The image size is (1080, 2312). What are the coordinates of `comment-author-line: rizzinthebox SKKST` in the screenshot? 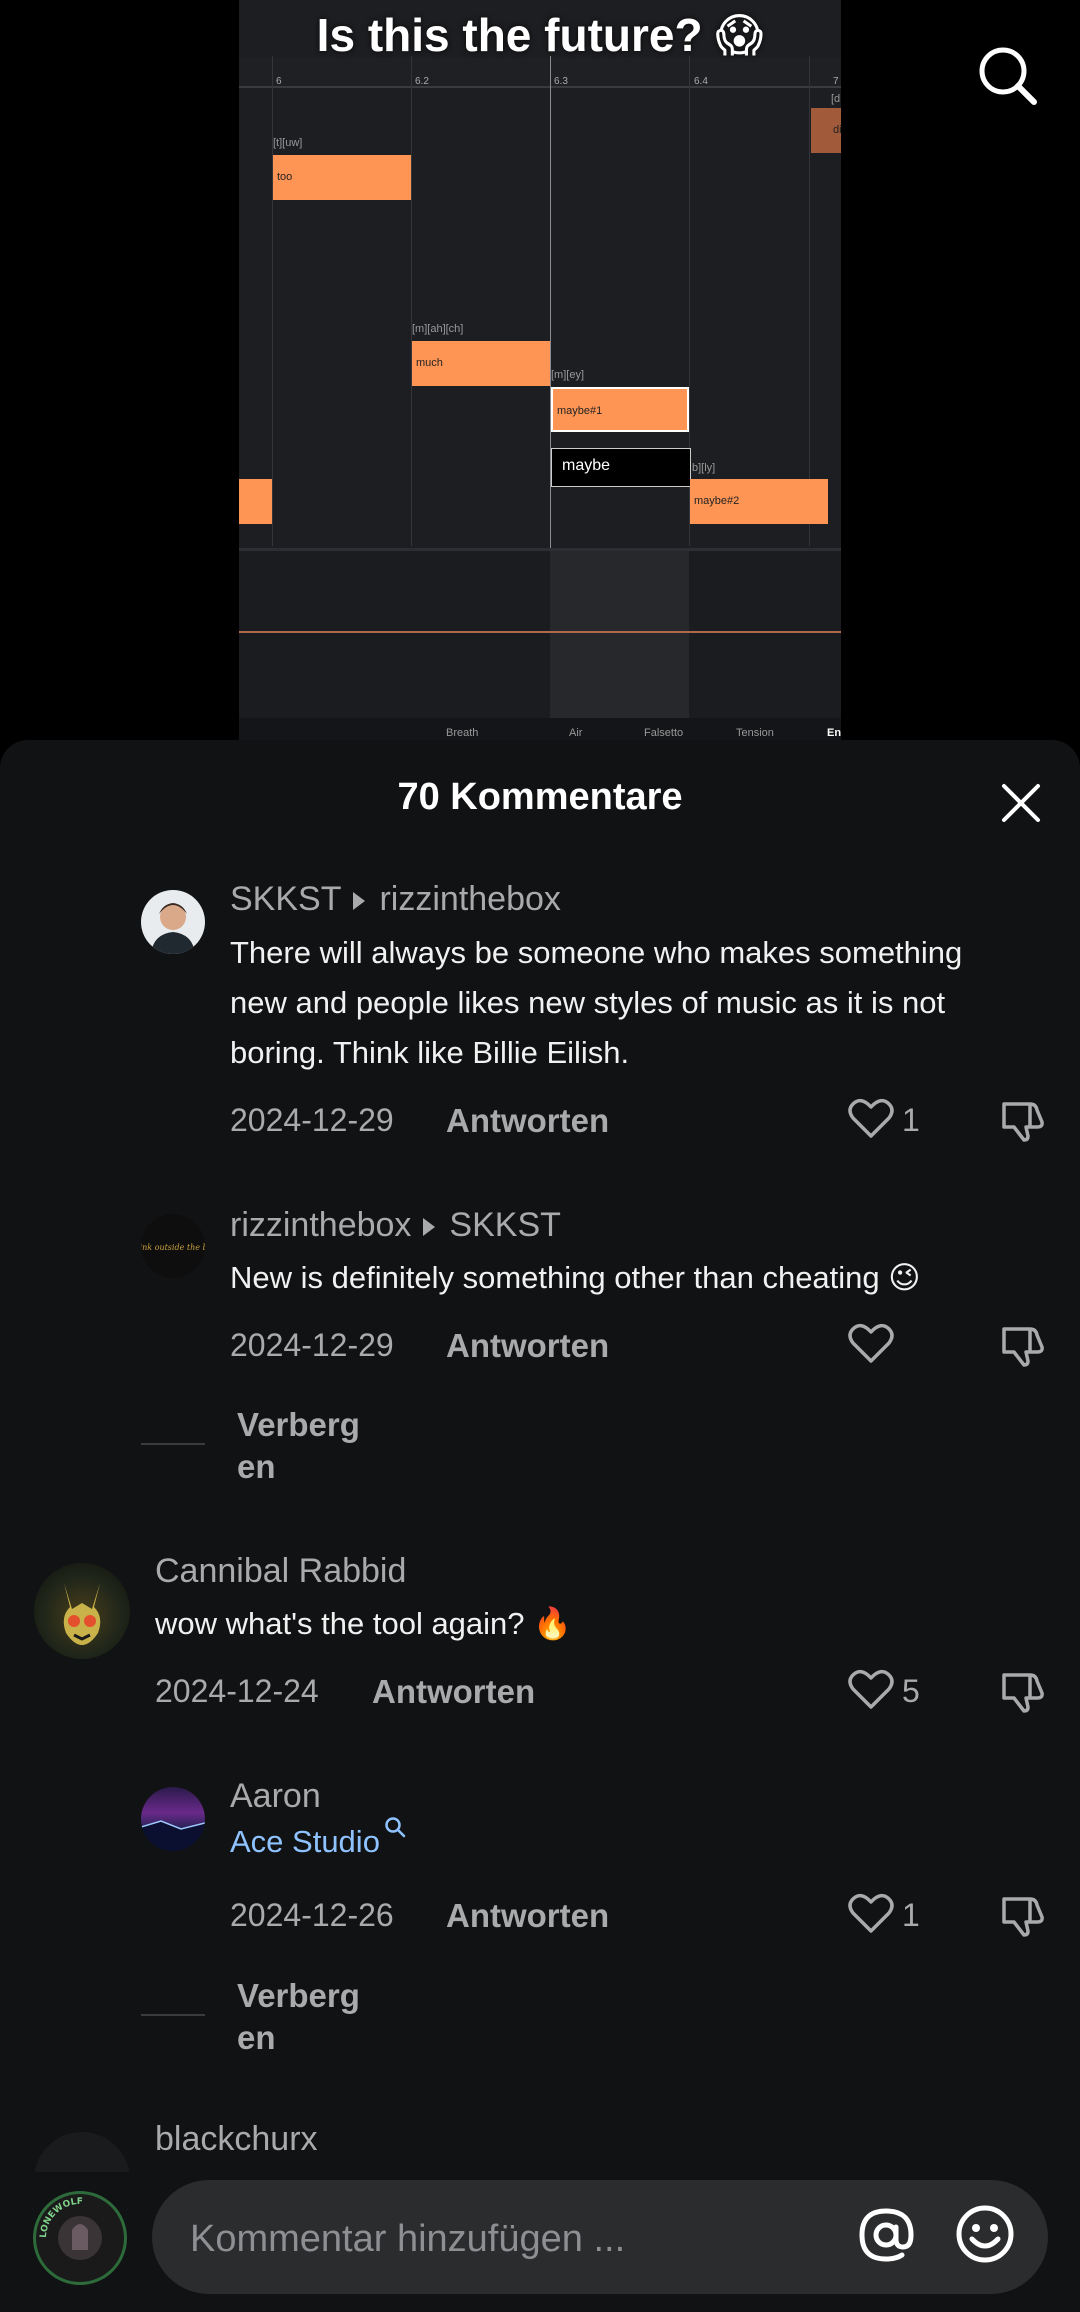 It's located at (395, 1225).